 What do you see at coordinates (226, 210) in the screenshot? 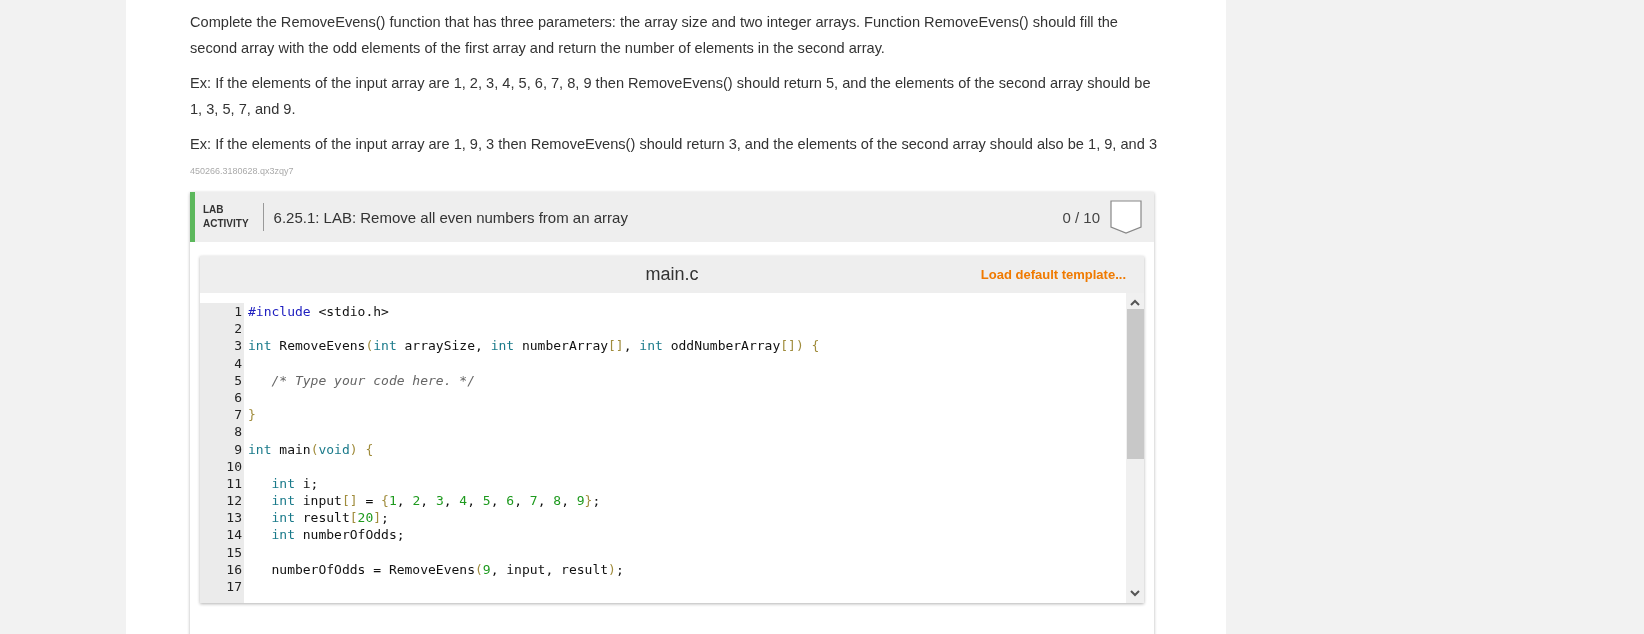
I see `lab-tag: LAB` at bounding box center [226, 210].